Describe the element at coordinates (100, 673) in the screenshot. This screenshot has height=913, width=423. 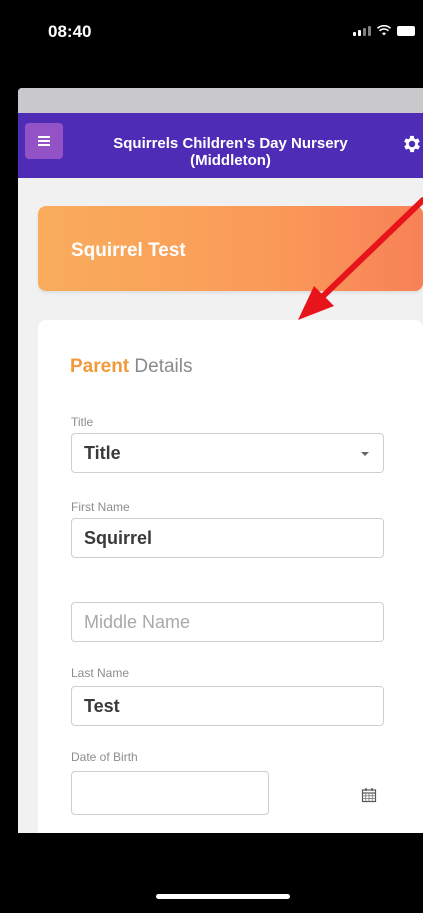
I see `last-name-label: Last Name` at that location.